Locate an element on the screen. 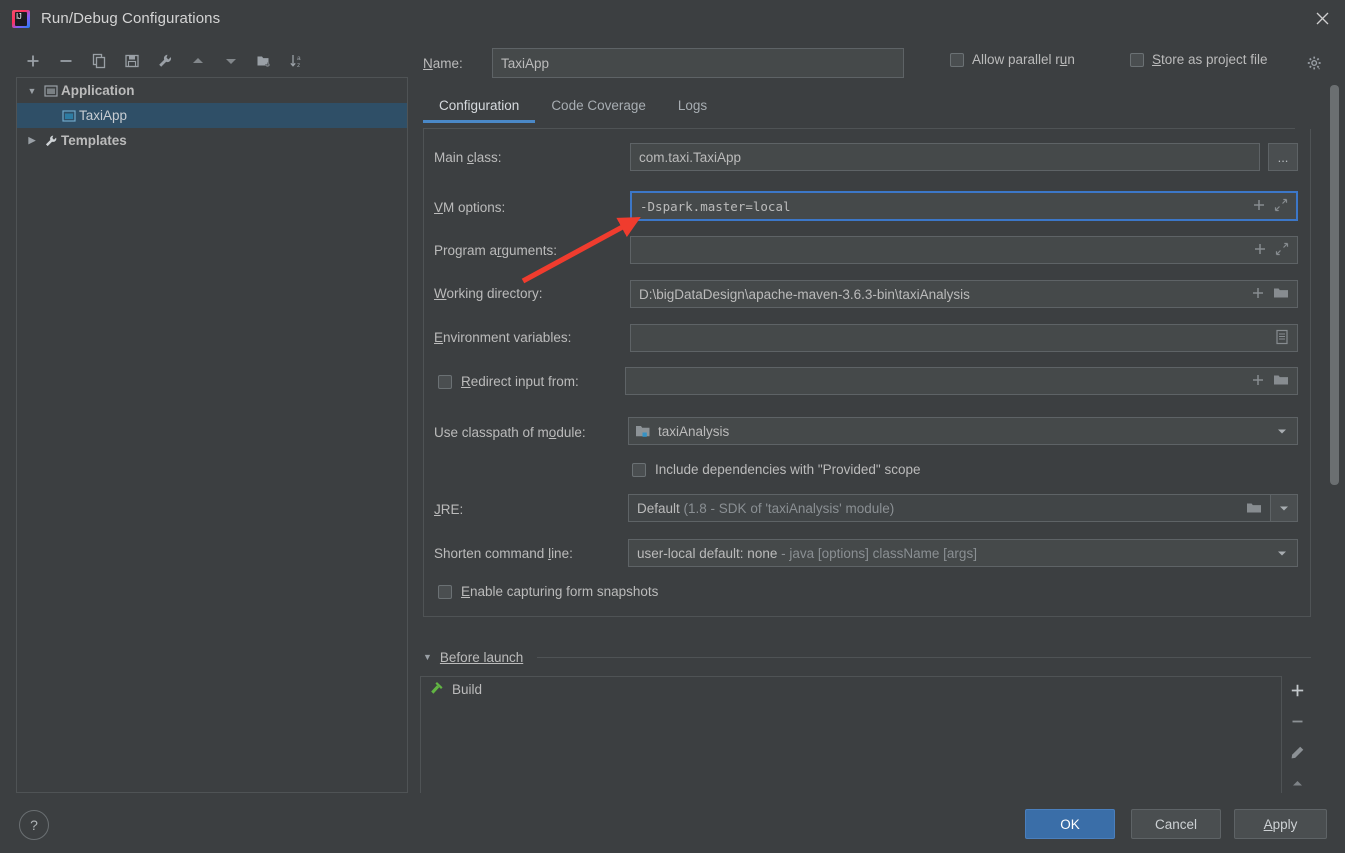 The image size is (1345, 853). apply-label: Apply is located at coordinates (1280, 824).